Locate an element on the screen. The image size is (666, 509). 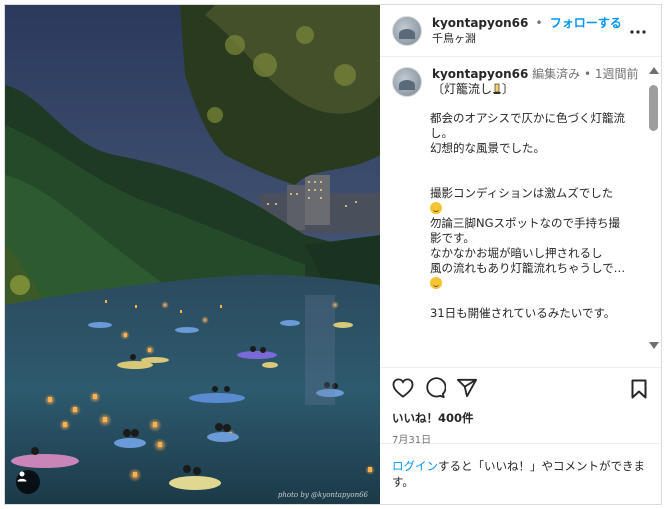
scroll-down-arrow-icon is located at coordinates (654, 345).